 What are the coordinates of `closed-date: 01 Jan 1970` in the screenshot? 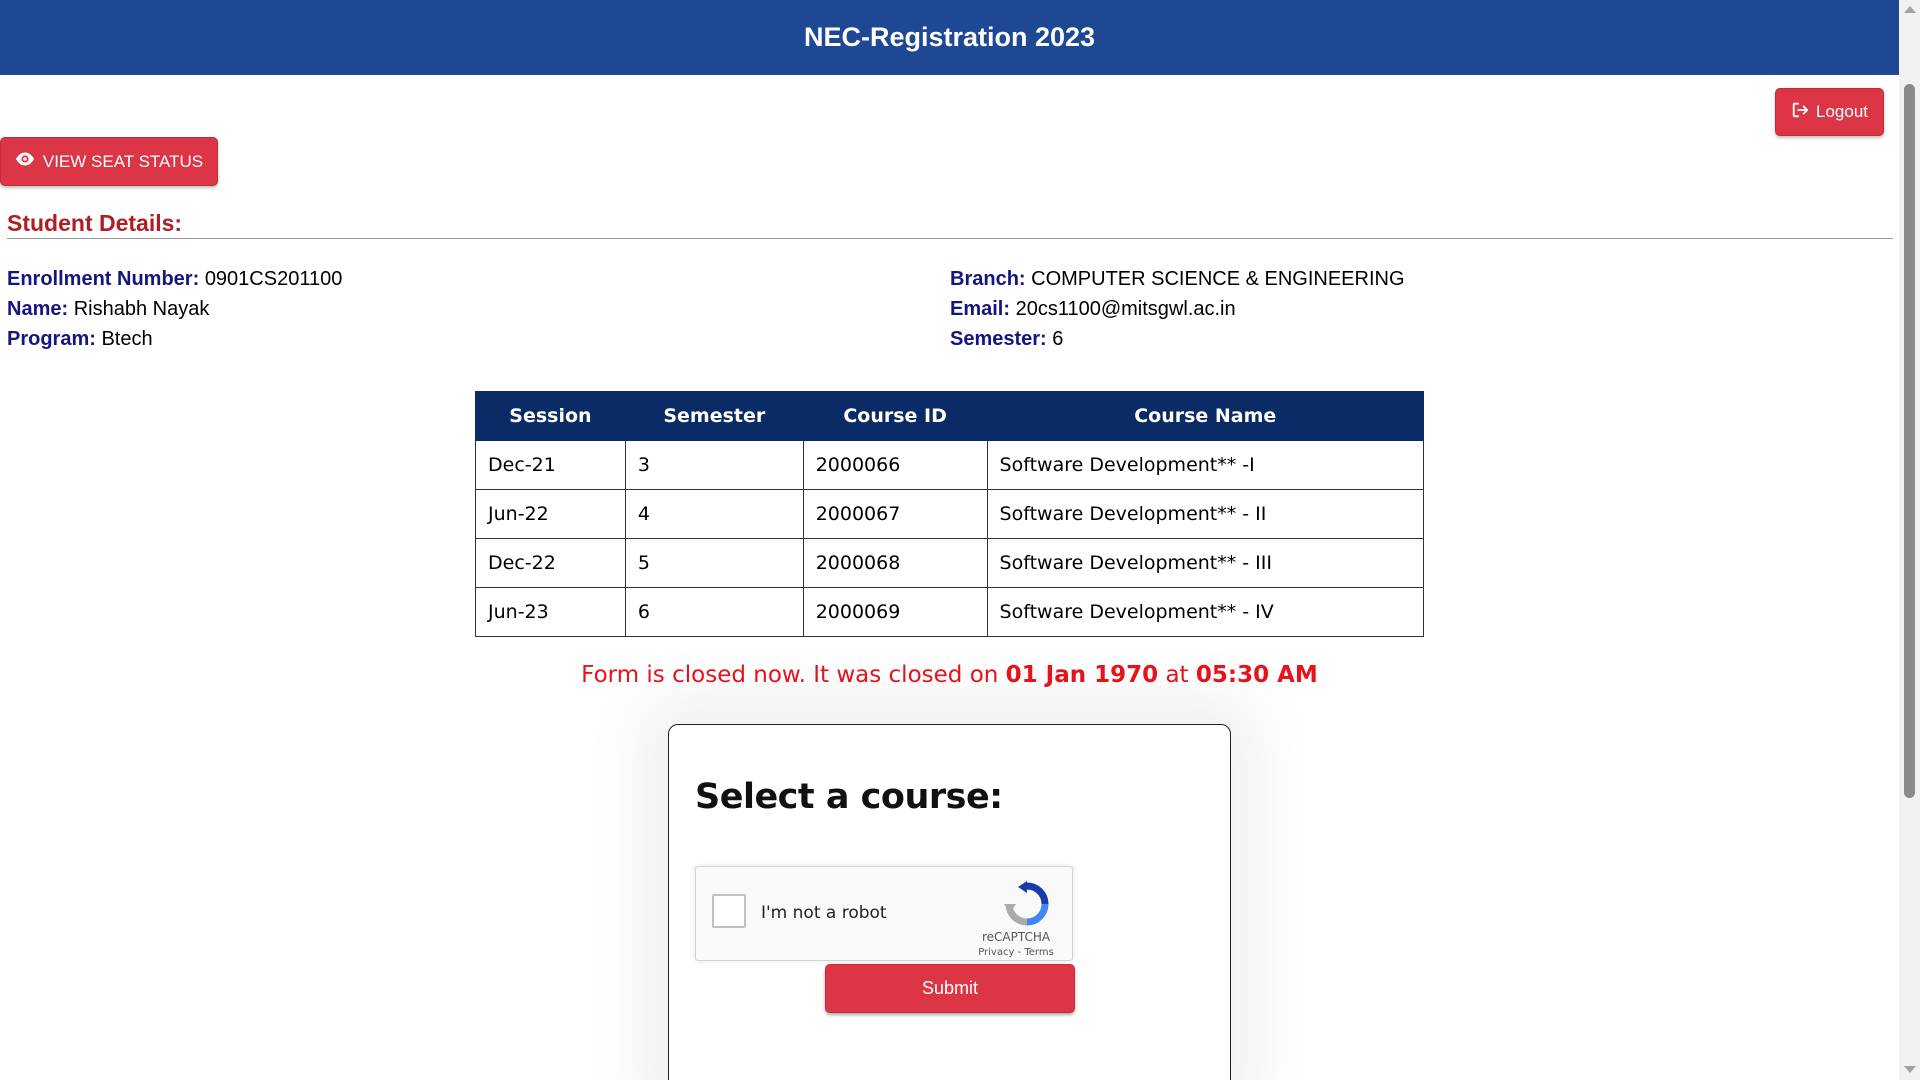 It's located at (1082, 675).